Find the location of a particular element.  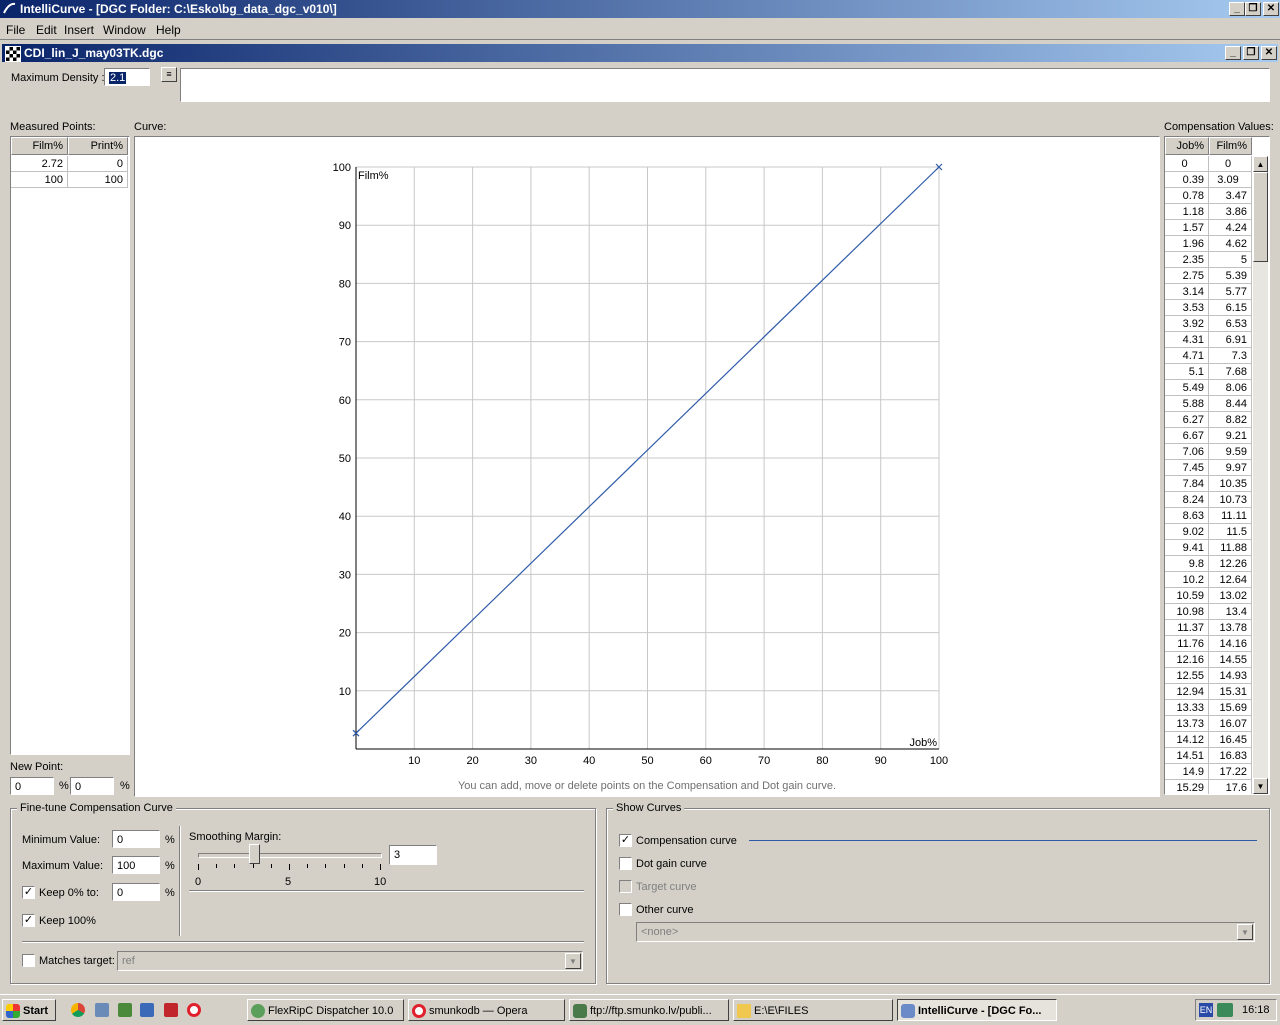

comp-cell: 8.06 is located at coordinates (1230, 388).